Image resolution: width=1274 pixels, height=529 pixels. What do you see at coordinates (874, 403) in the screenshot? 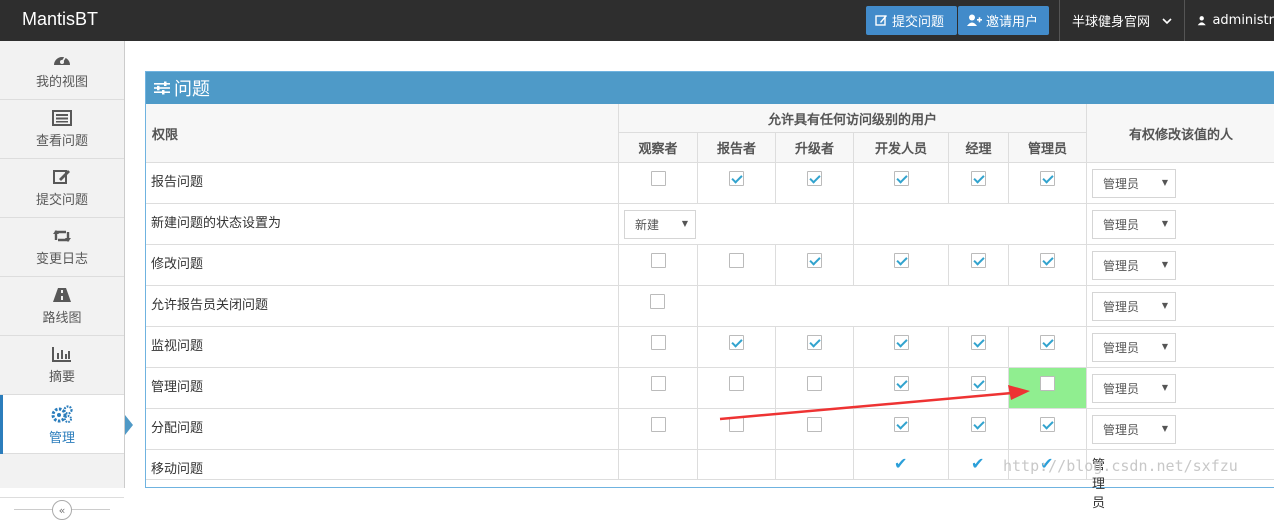
I see `annotation-arrow` at bounding box center [874, 403].